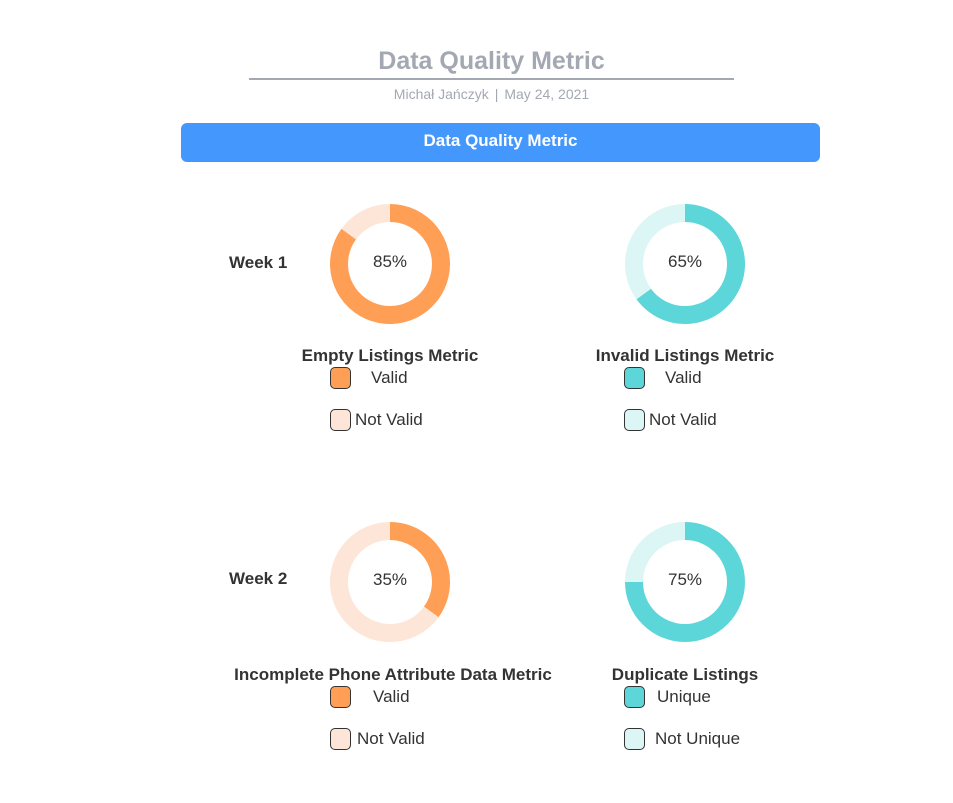 The image size is (953, 803). I want to click on chart-title: Duplicate Listings, so click(685, 674).